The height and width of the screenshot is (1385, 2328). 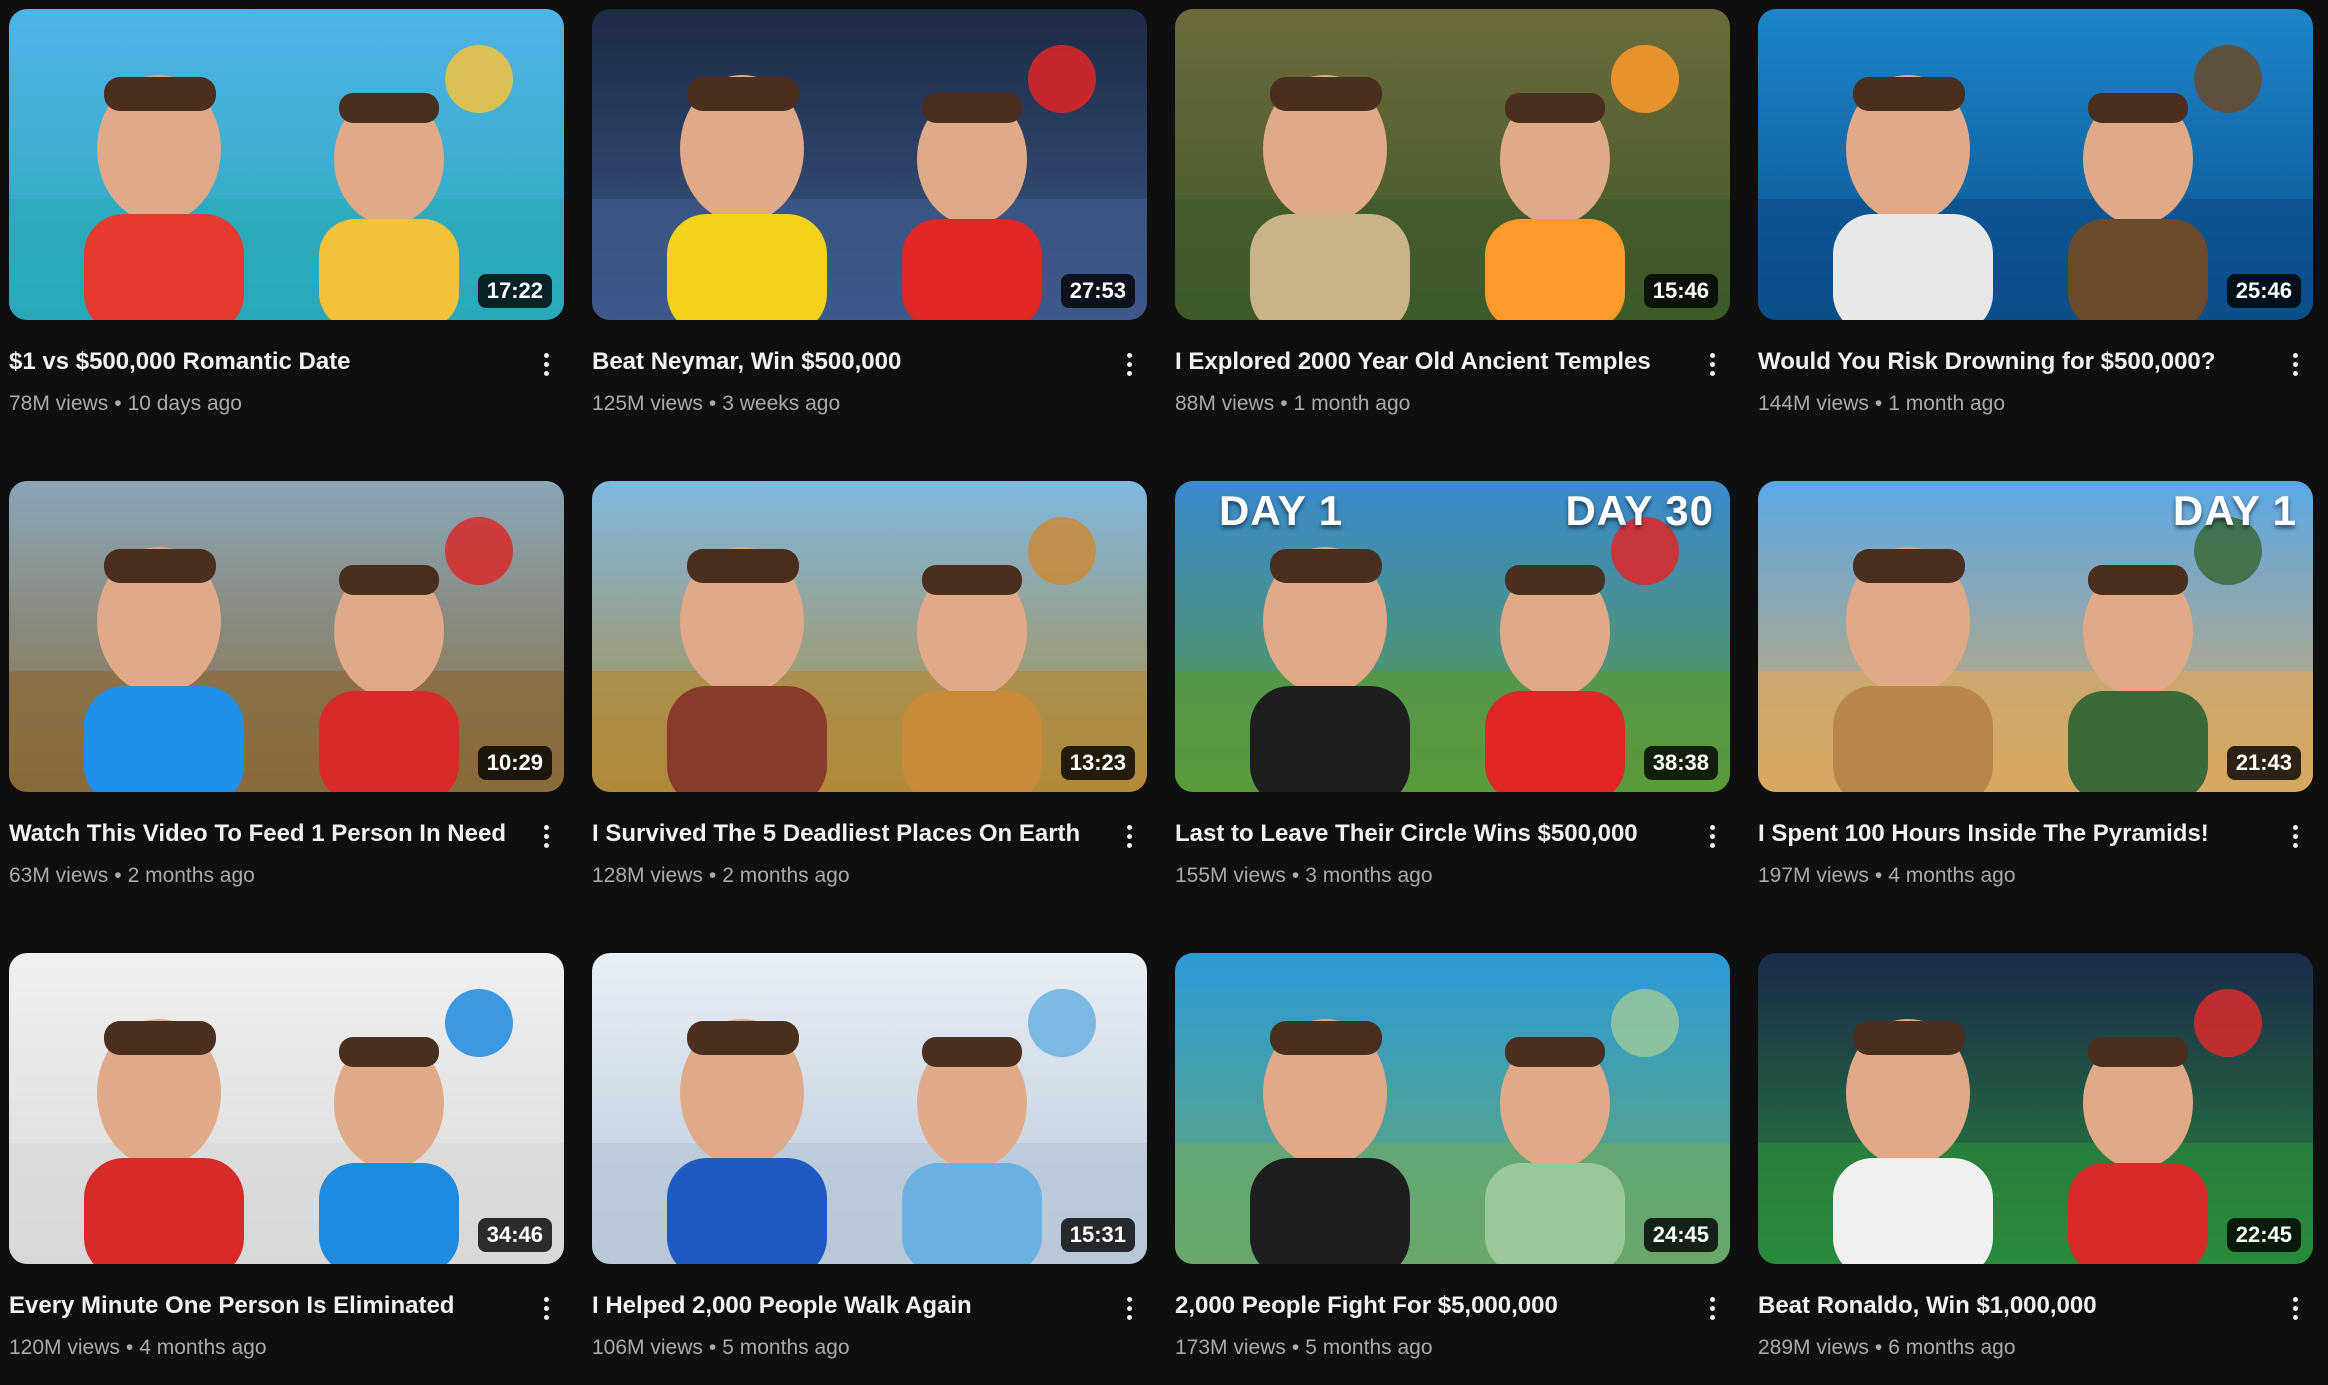 I want to click on video-title: Beat Ronaldo, Win $1,000,000, so click(x=2009, y=1306).